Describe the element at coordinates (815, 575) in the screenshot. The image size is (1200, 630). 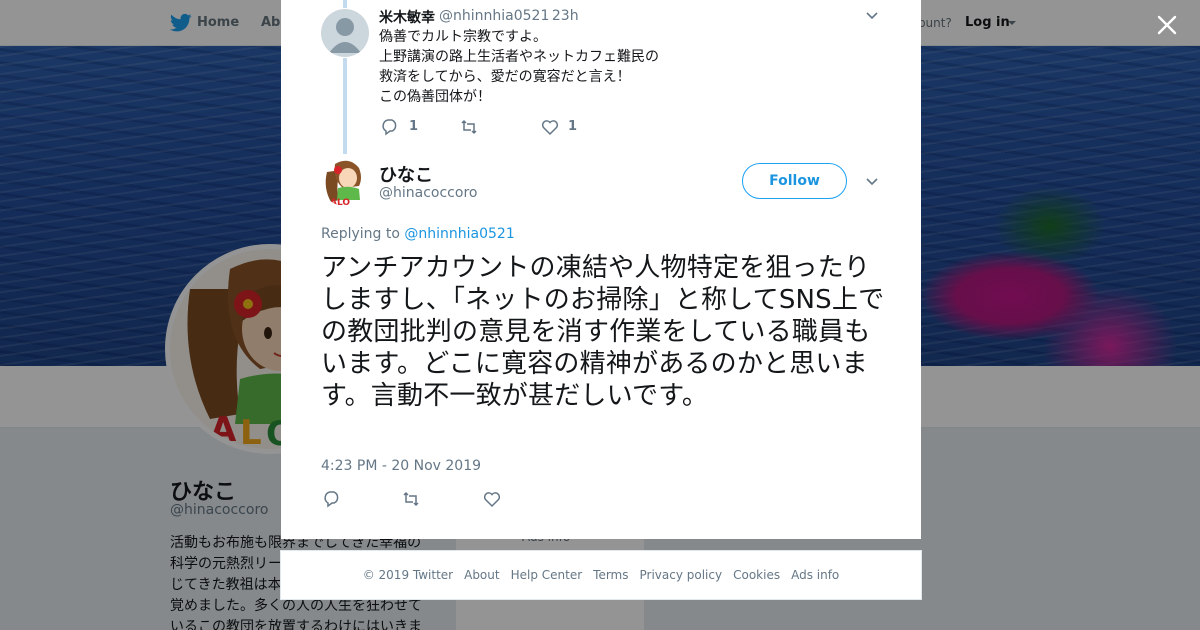
I see `footer-ads-info-link: Ads info` at that location.